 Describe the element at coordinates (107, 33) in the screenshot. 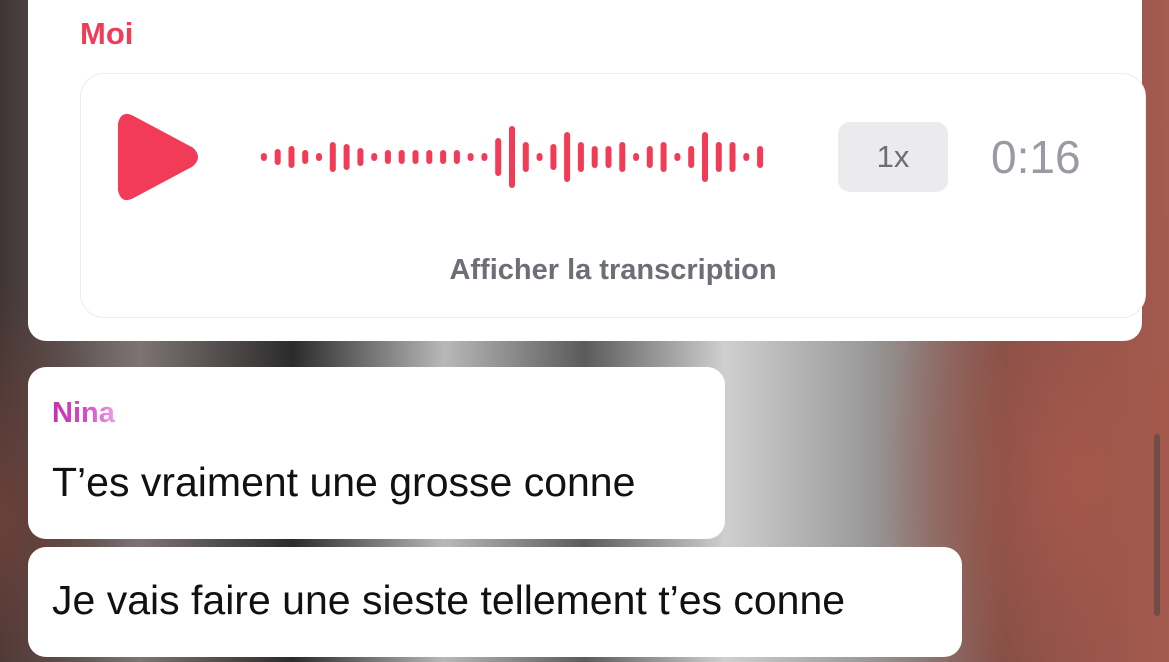

I see `sender-name-moi: Moi` at that location.